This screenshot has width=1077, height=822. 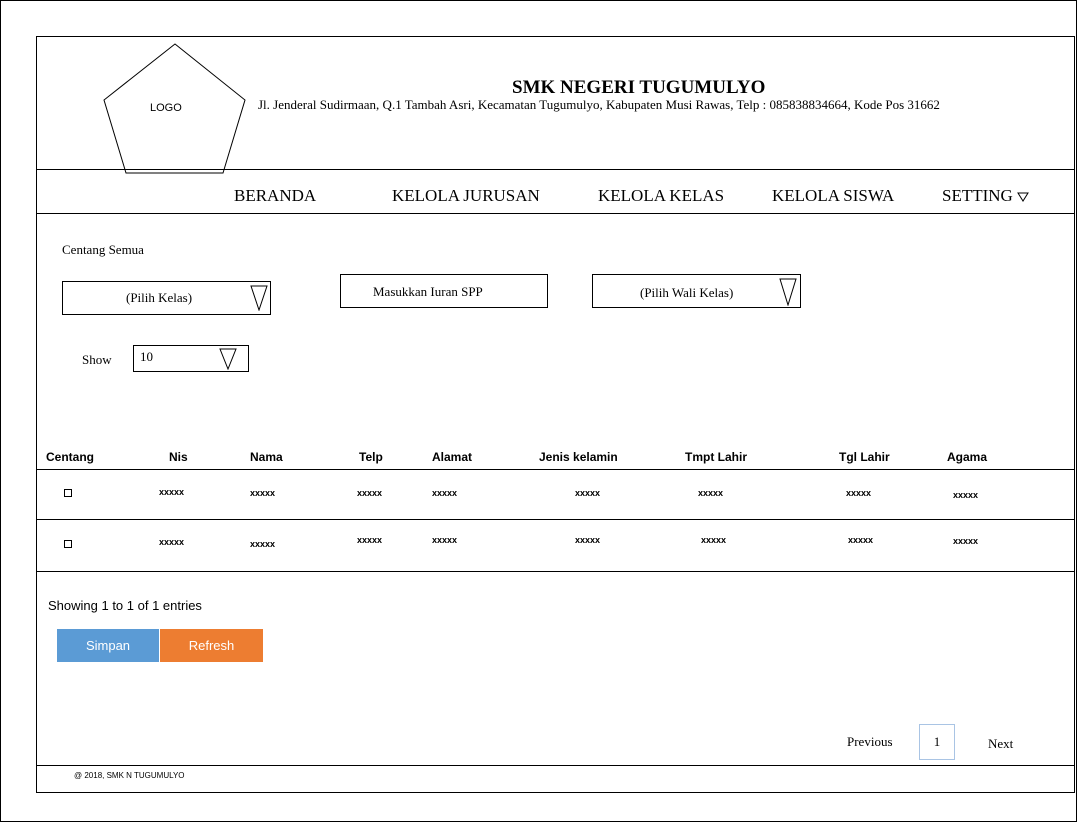 I want to click on show-label: Show, so click(x=97, y=359).